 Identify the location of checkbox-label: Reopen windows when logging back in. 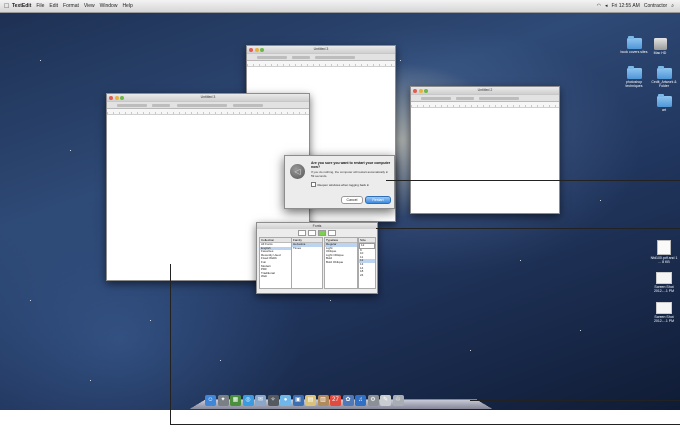
(343, 184).